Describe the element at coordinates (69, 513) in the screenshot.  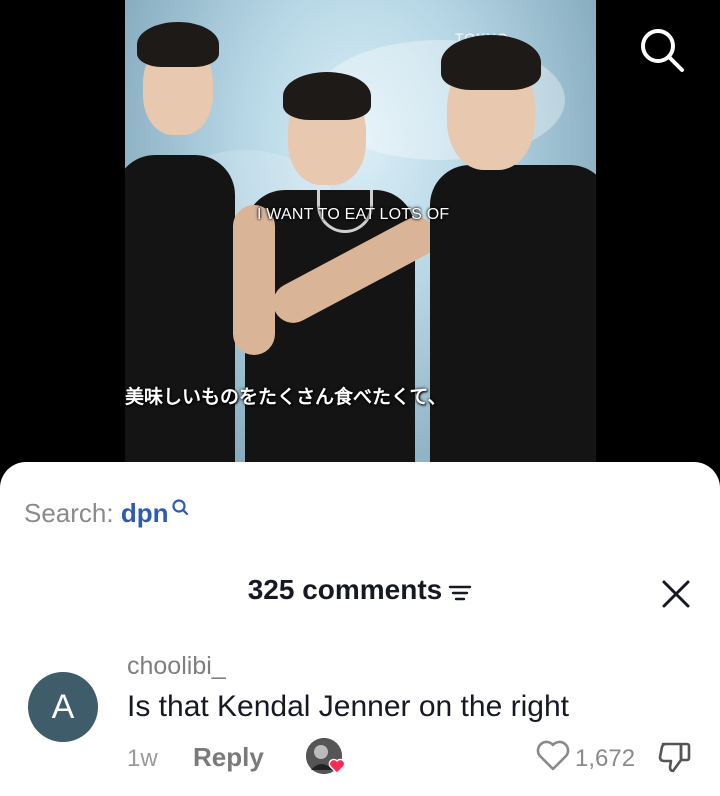
I see `search-prefix: Search:` at that location.